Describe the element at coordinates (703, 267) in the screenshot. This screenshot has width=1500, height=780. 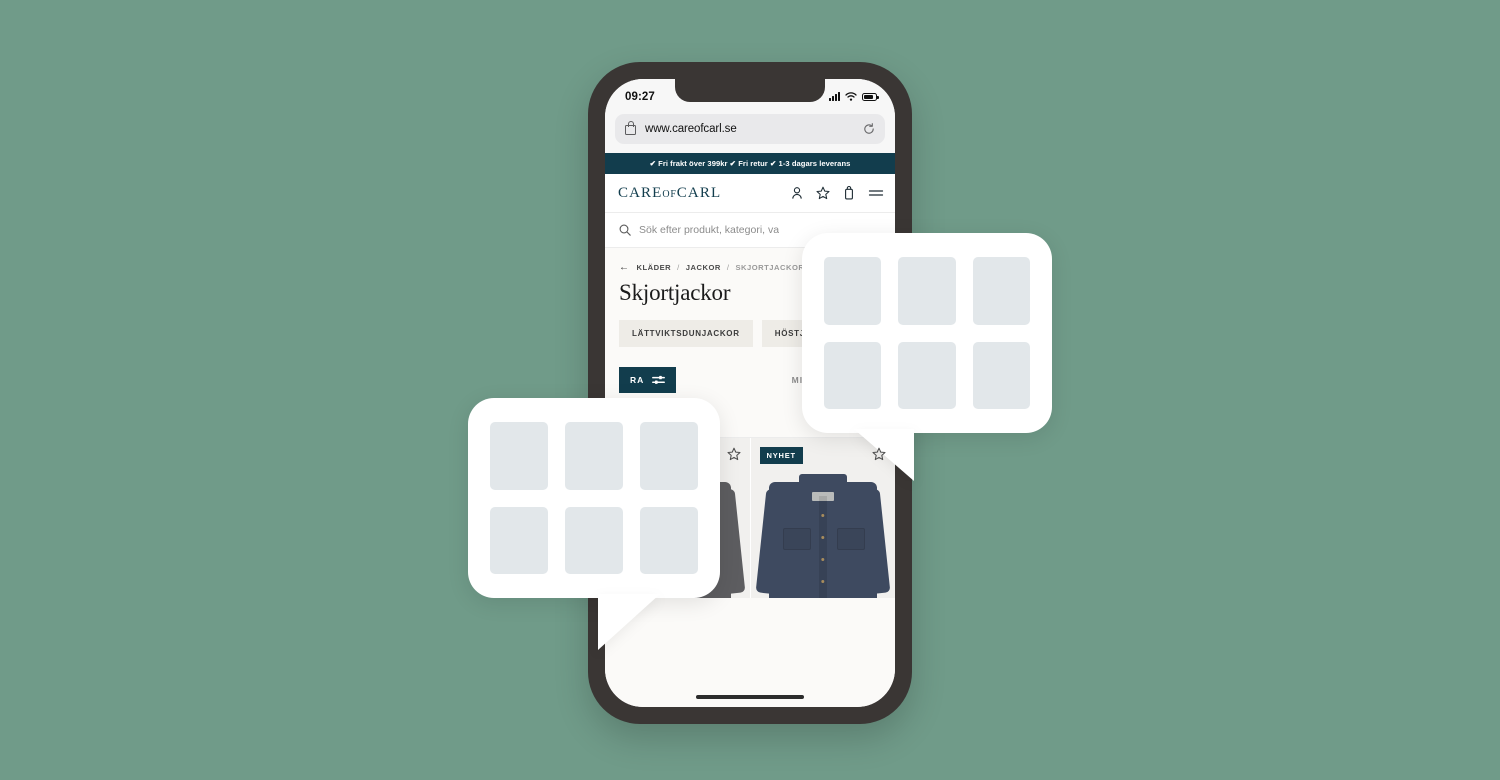
I see `breadcrumb-item-jackor: JACKOR` at that location.